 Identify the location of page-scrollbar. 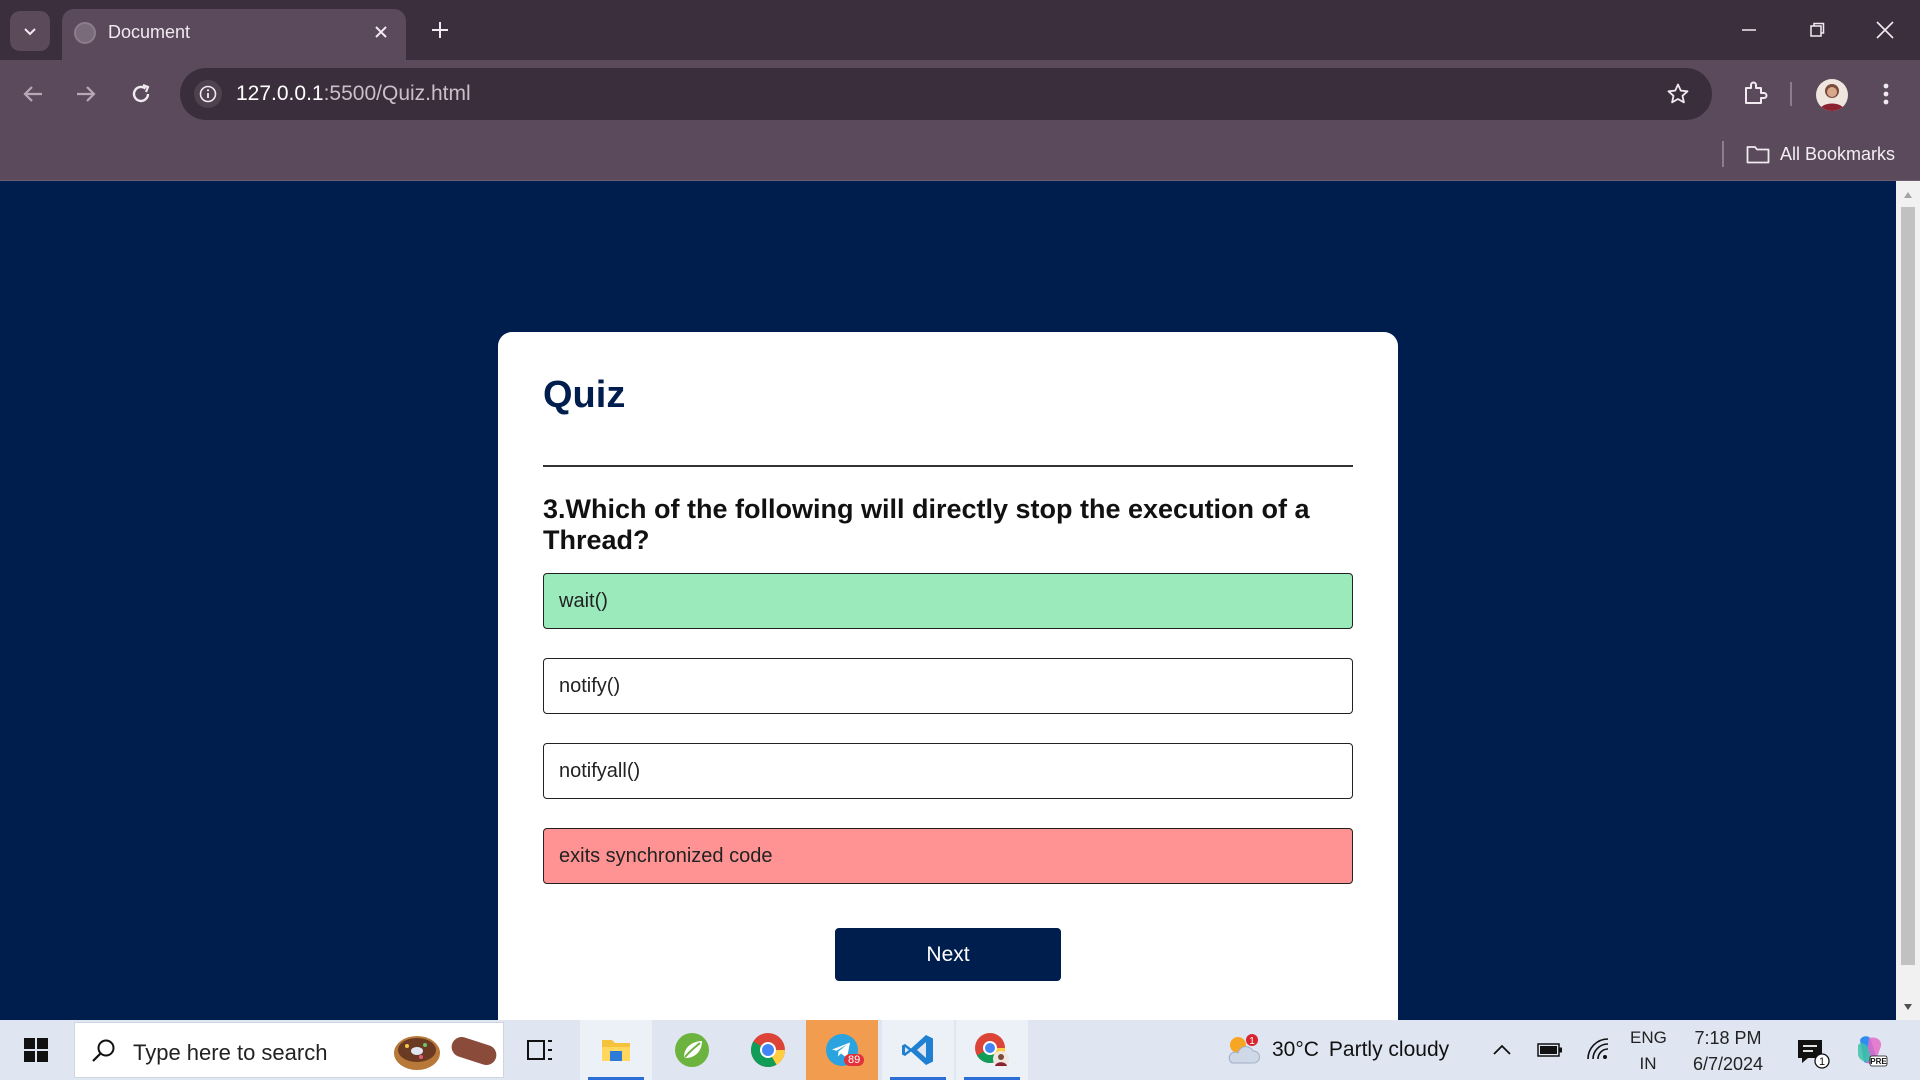
(1908, 600).